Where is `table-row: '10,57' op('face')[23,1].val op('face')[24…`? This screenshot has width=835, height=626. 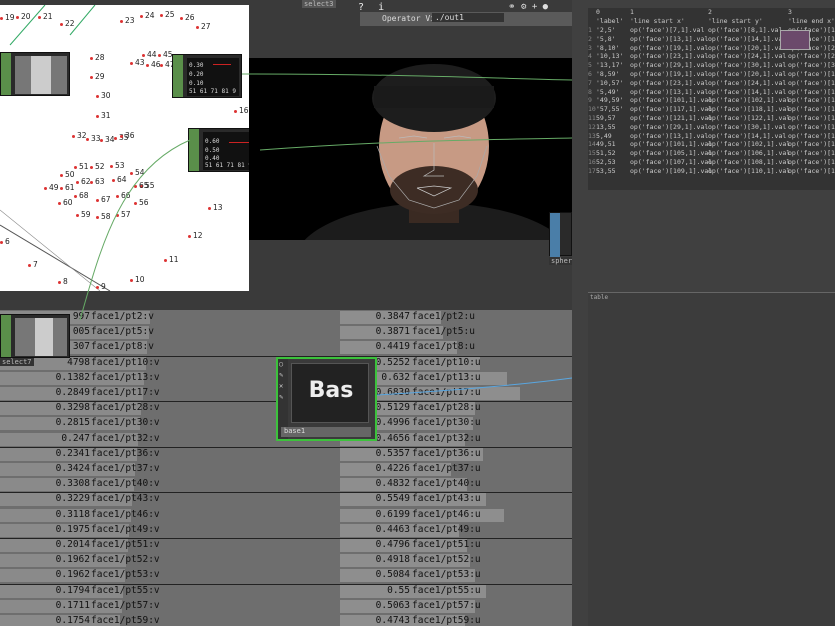 table-row: '10,57' op('face')[23,1].val op('face')[24… is located at coordinates (711, 83).